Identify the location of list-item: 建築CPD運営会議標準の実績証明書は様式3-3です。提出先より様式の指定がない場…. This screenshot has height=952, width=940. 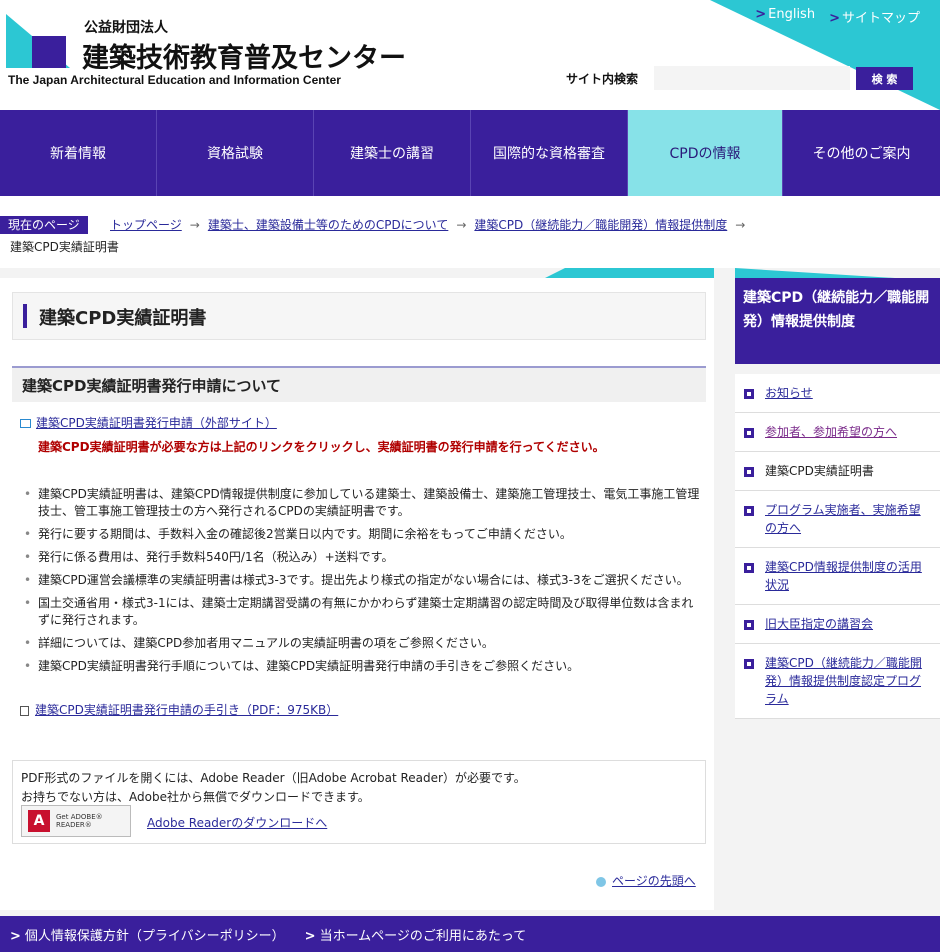
(364, 580).